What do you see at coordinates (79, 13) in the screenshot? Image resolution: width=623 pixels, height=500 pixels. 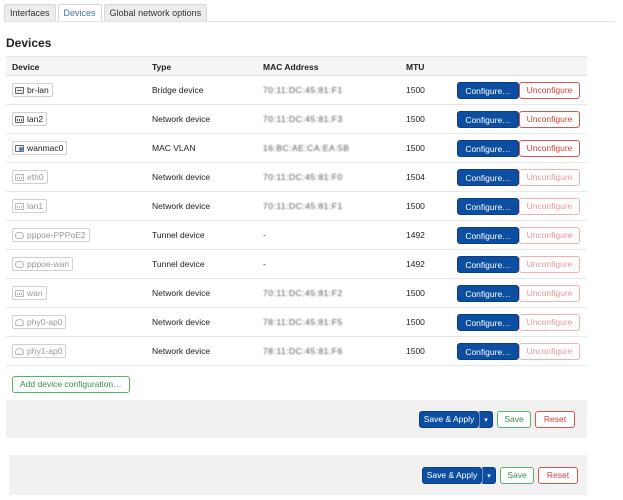 I see `tab-devices: Devices` at bounding box center [79, 13].